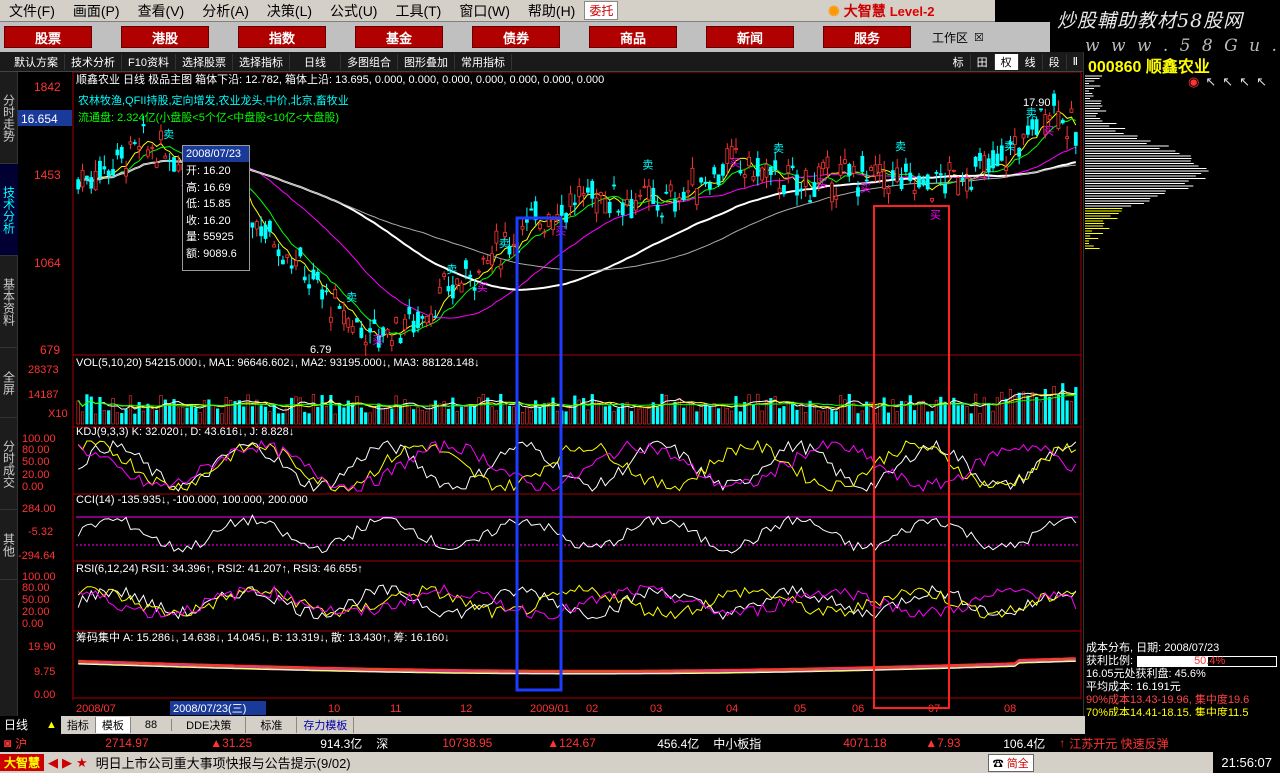  Describe the element at coordinates (36, 556) in the screenshot. I see `cci-tick-3: -294.64` at that location.